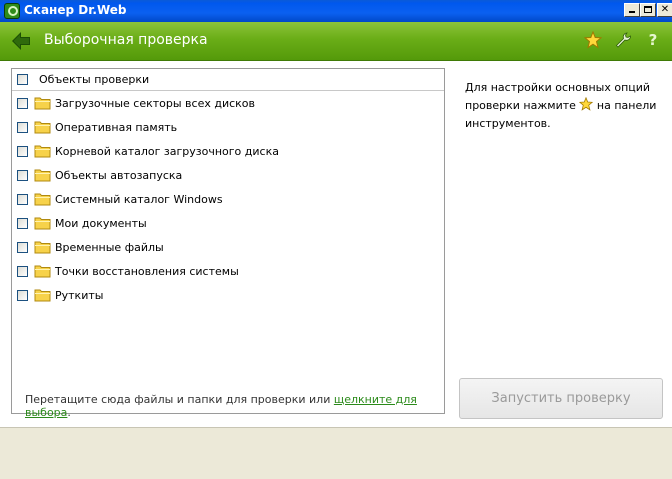 This screenshot has height=479, width=672. Describe the element at coordinates (228, 248) in the screenshot. I see `list-item: Временные файлы` at that location.